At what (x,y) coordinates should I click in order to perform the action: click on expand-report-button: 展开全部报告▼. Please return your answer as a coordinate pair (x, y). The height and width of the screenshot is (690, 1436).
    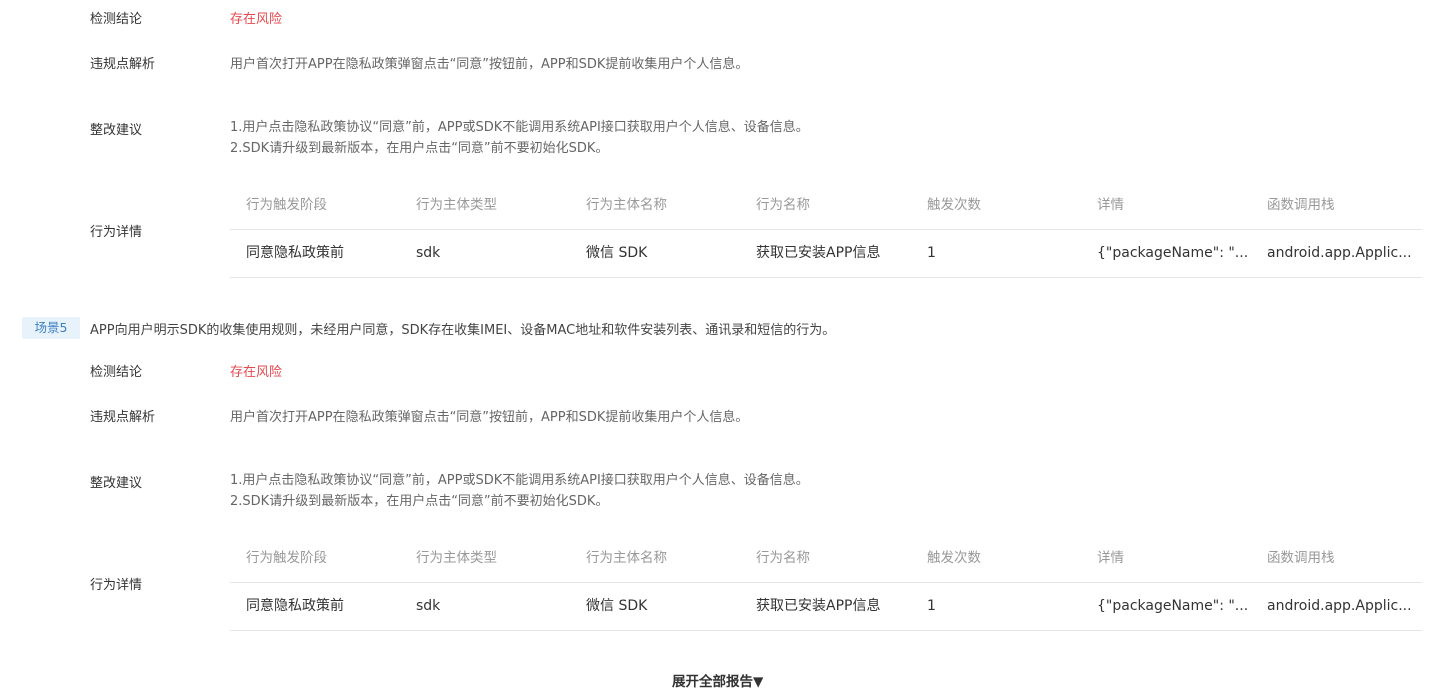
    Looking at the image, I should click on (717, 680).